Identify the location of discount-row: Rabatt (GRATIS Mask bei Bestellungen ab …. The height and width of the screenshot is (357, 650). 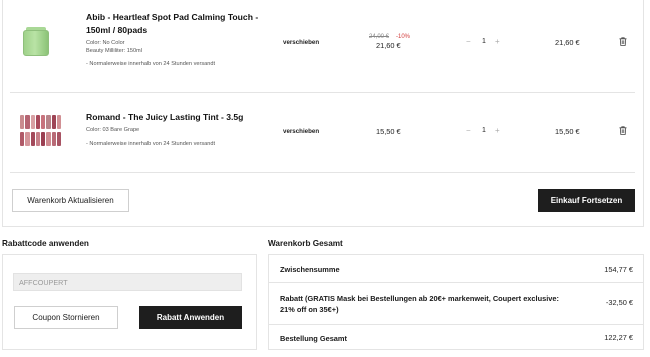
(456, 304).